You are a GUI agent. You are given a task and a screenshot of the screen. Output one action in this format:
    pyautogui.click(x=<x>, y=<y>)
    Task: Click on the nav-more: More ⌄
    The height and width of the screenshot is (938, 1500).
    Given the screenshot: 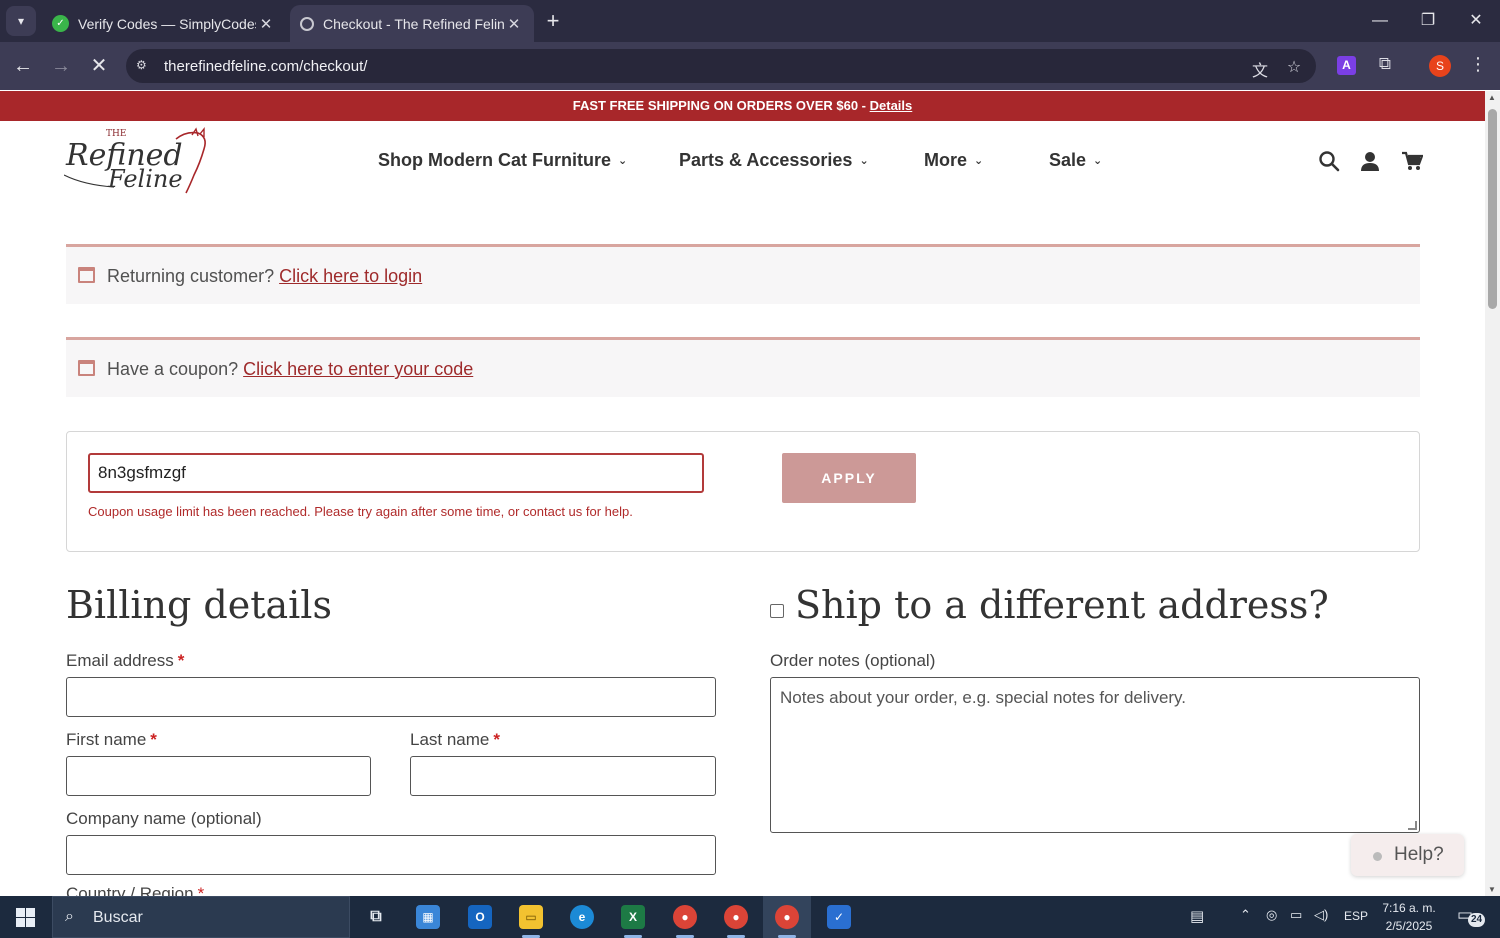 What is the action you would take?
    pyautogui.click(x=953, y=160)
    